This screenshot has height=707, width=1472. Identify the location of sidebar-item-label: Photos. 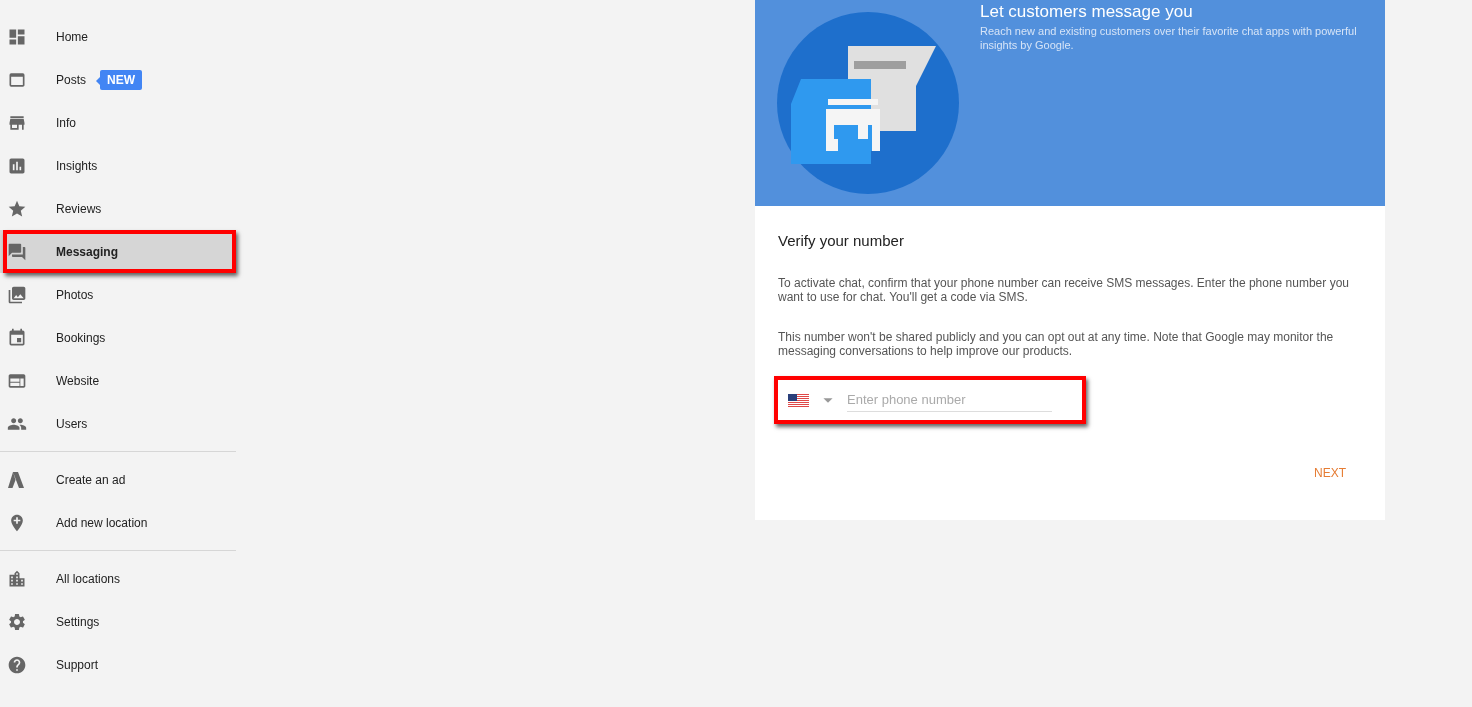
(75, 294).